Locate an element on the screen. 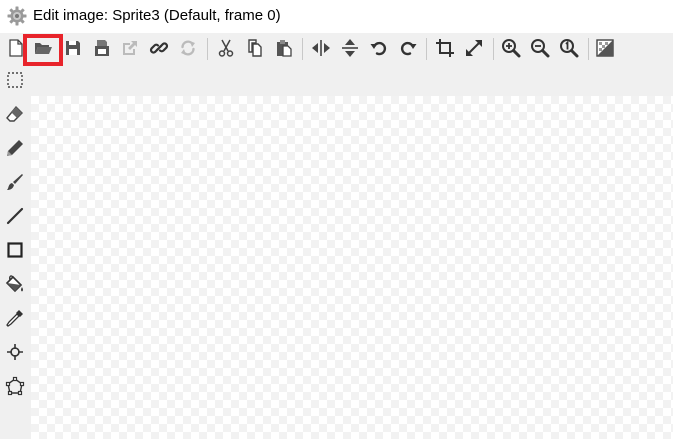 The image size is (673, 439). resize-button is located at coordinates (474, 48).